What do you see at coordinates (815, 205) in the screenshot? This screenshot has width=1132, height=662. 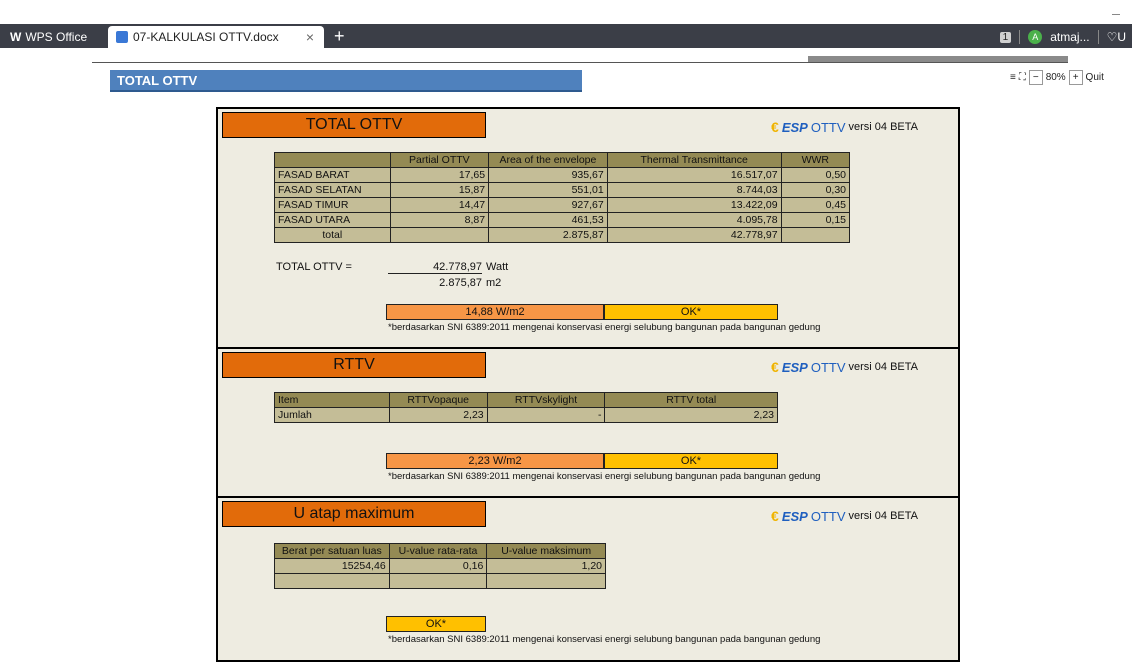 I see `cell: 0,45` at bounding box center [815, 205].